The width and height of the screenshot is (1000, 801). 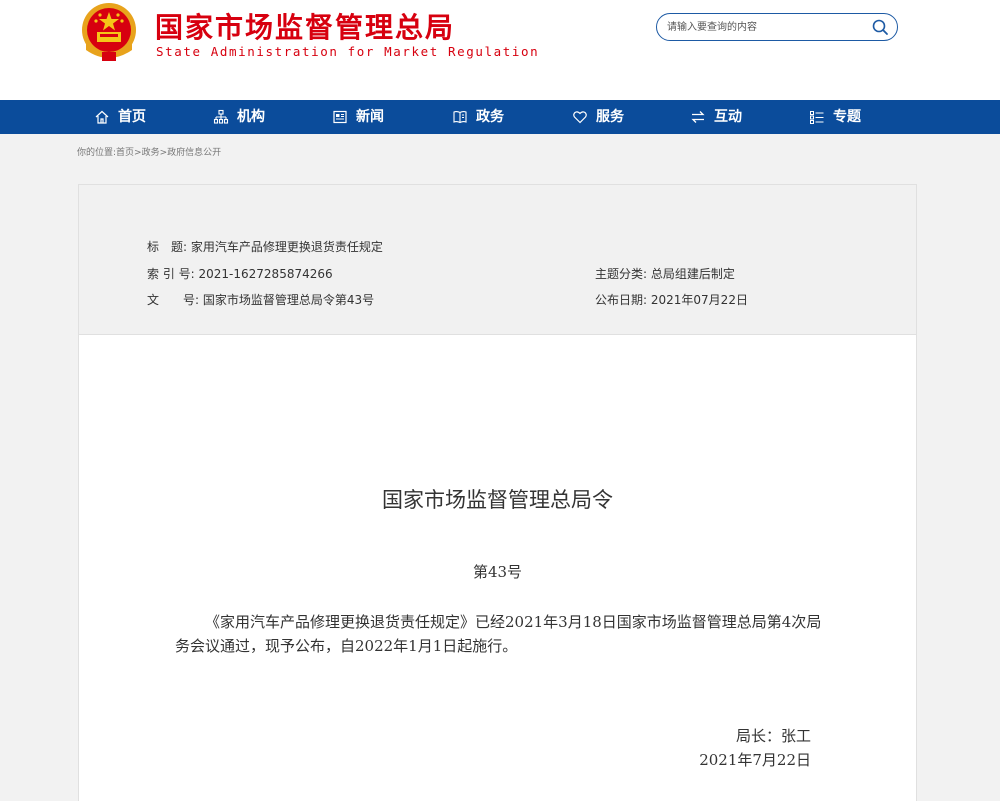 What do you see at coordinates (773, 736) in the screenshot?
I see `signatory: 局长：张工` at bounding box center [773, 736].